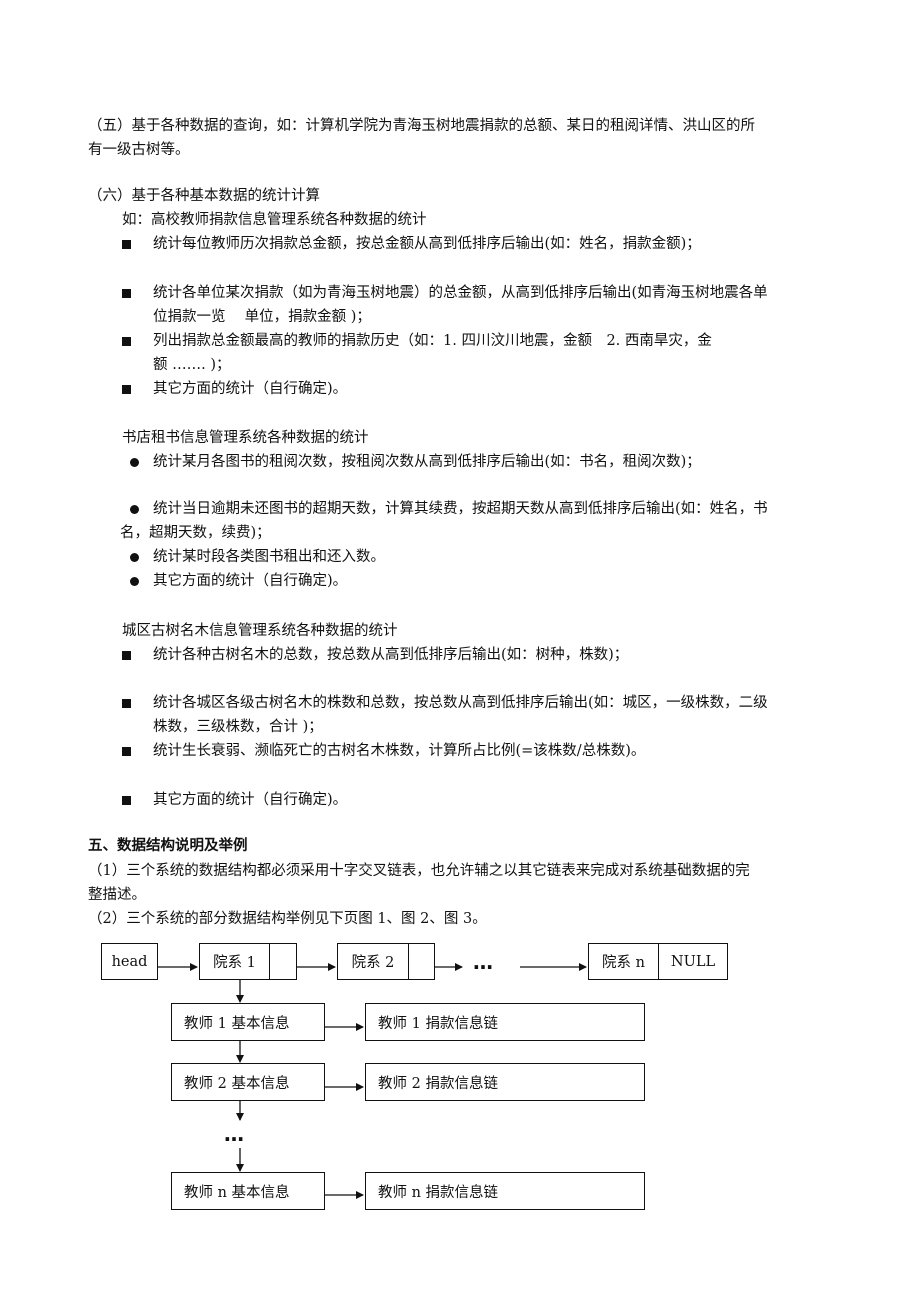 The width and height of the screenshot is (920, 1302). I want to click on teacher-basic-info-label: 教师 1 基本信息, so click(237, 1023).